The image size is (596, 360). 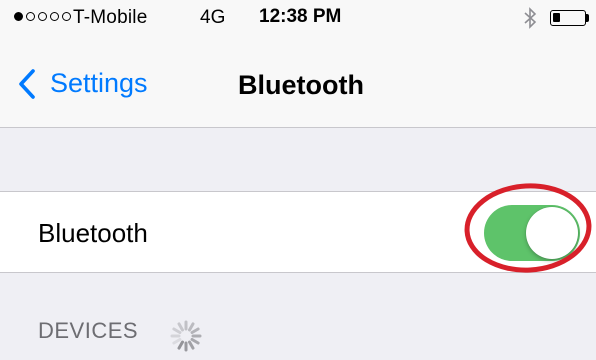 I want to click on back-button: Settings, so click(x=83, y=83).